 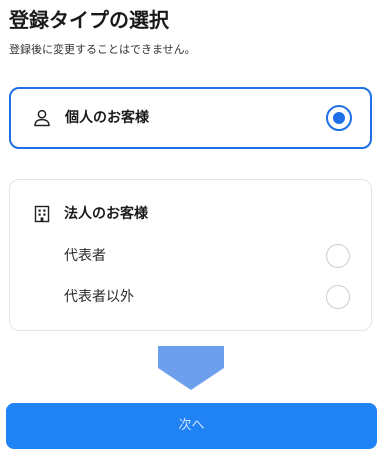 What do you see at coordinates (42, 214) in the screenshot?
I see `building-icon` at bounding box center [42, 214].